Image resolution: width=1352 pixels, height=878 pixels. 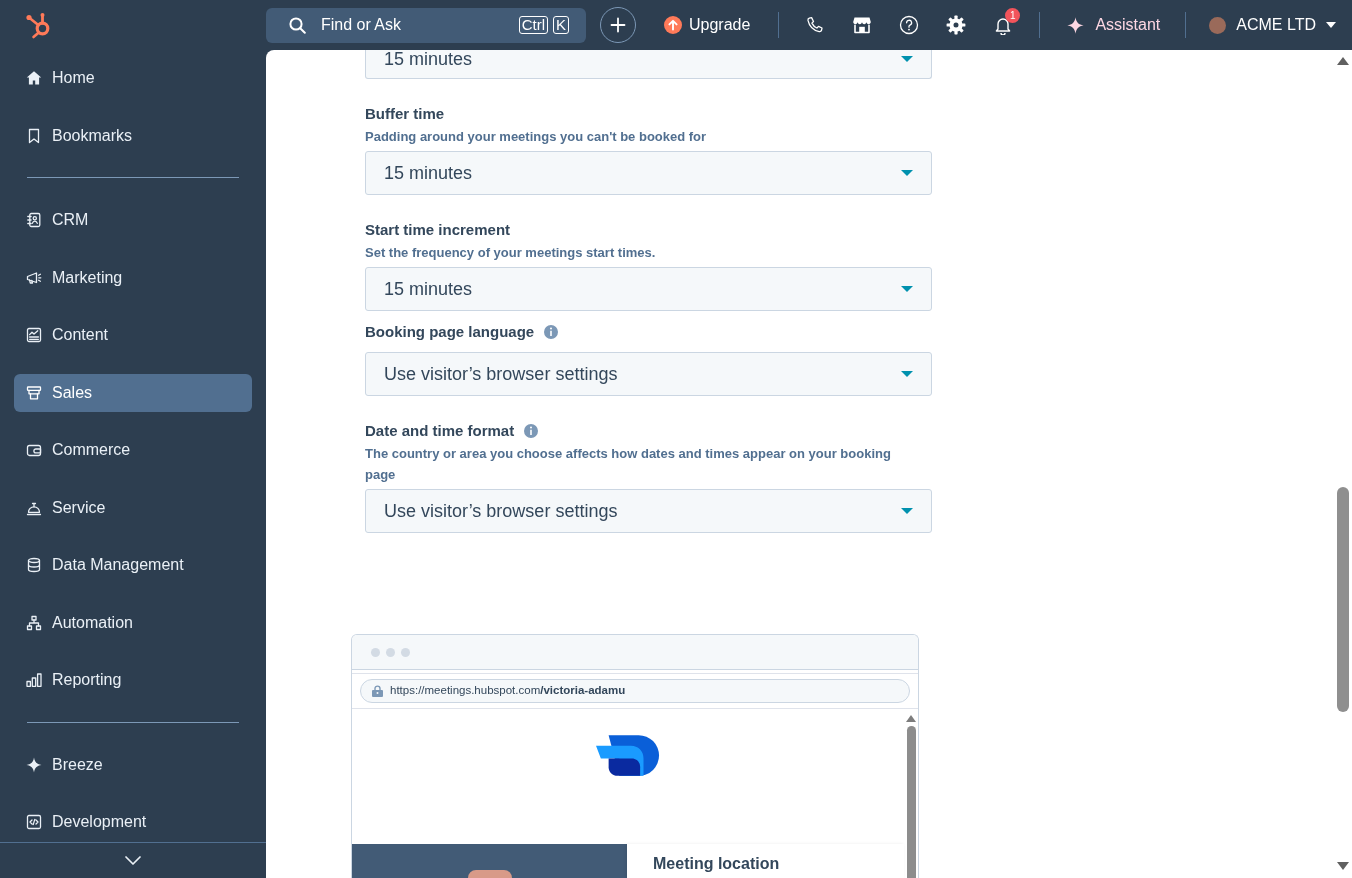 What do you see at coordinates (297, 25) in the screenshot?
I see `search-icon` at bounding box center [297, 25].